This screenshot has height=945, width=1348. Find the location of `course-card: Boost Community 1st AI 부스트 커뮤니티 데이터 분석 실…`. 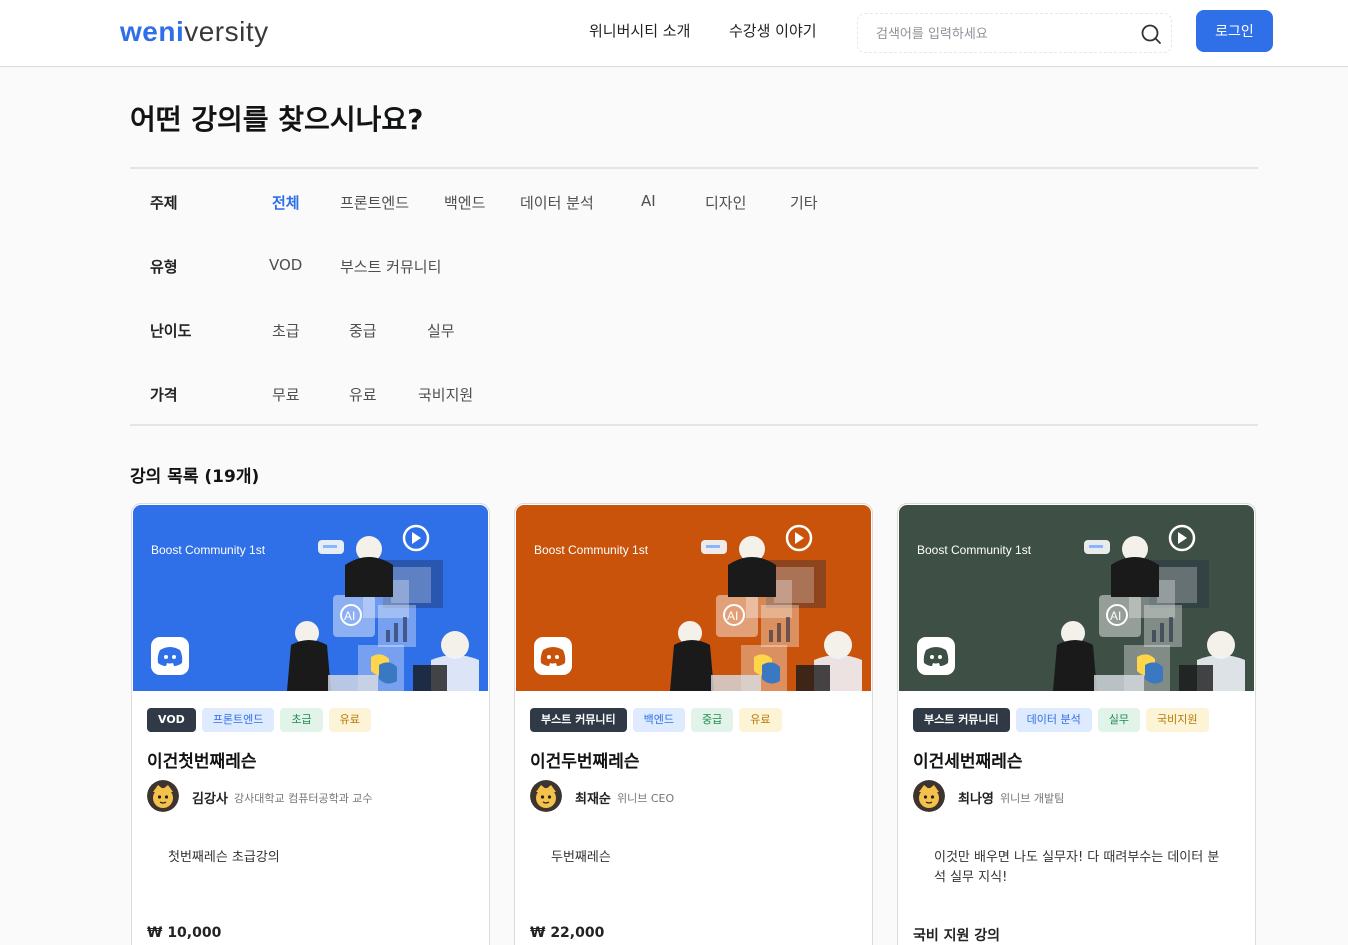

course-card: Boost Community 1st AI 부스트 커뮤니티 데이터 분석 실… is located at coordinates (1076, 724).